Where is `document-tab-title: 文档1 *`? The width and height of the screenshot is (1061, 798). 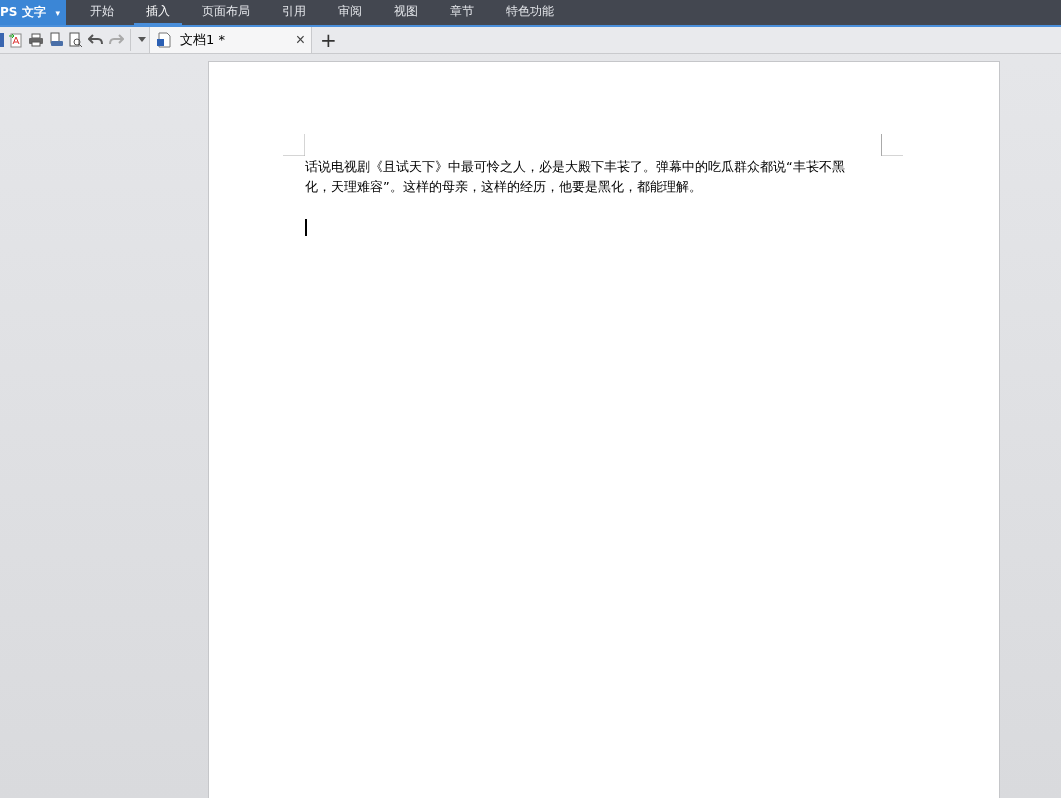
document-tab-title: 文档1 * is located at coordinates (202, 40).